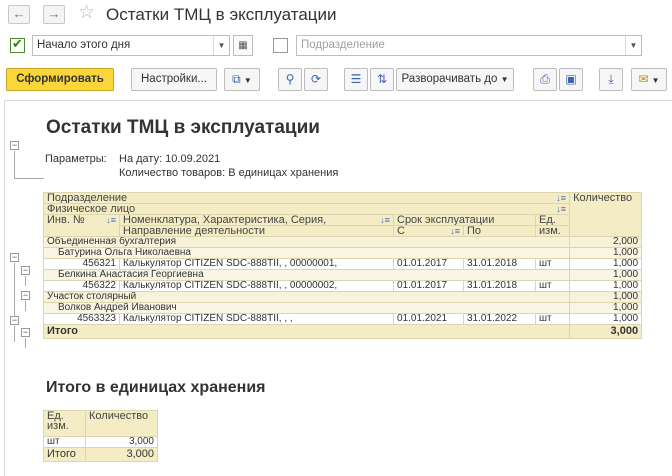 This screenshot has height=476, width=672. I want to click on header-inv-no: Инв. № ↓≡, so click(81, 225).